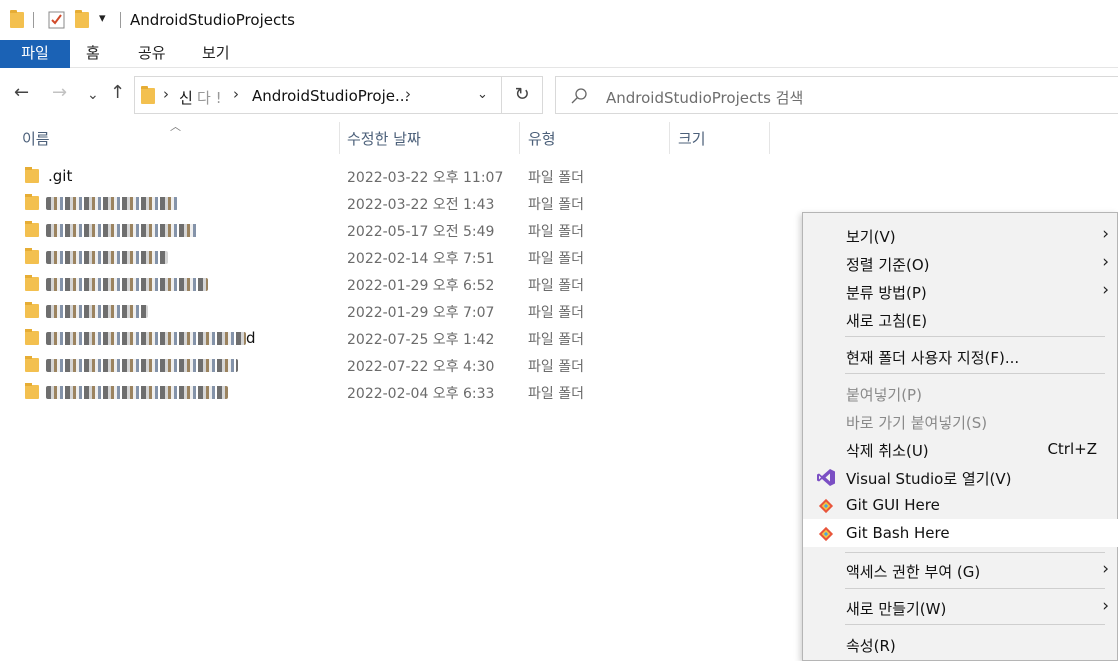 This screenshot has height=661, width=1118. I want to click on tab-home: 홈, so click(93, 54).